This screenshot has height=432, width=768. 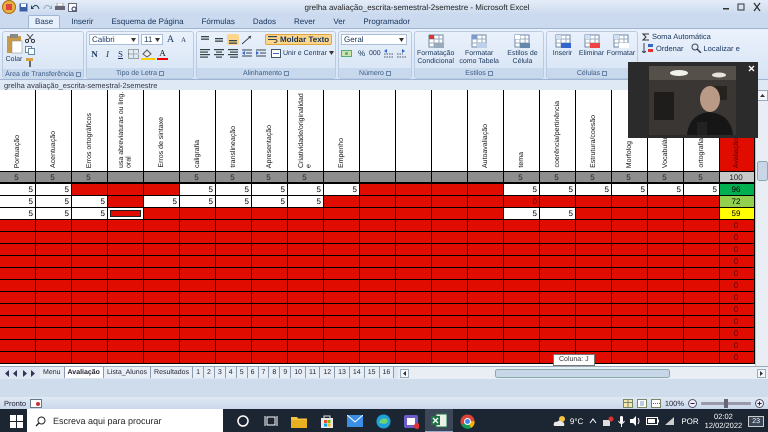 What do you see at coordinates (737, 190) in the screenshot?
I see `grade-cell: 96` at bounding box center [737, 190].